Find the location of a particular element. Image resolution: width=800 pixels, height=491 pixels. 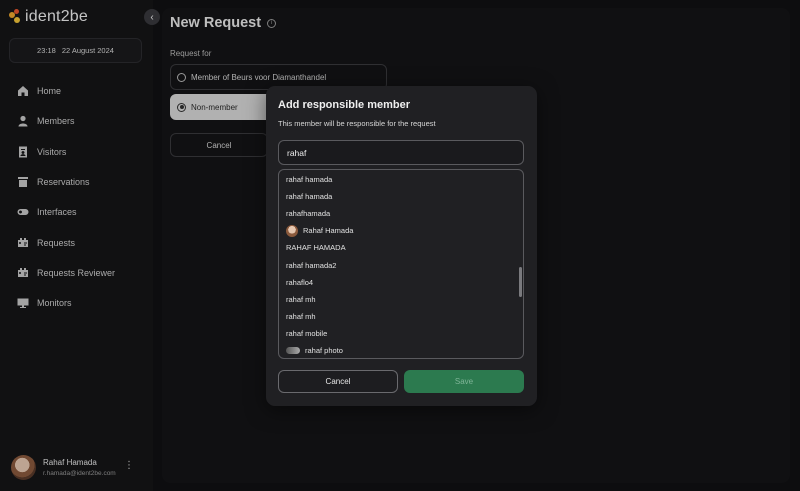

chevron-left-icon: ‹ is located at coordinates (152, 17).